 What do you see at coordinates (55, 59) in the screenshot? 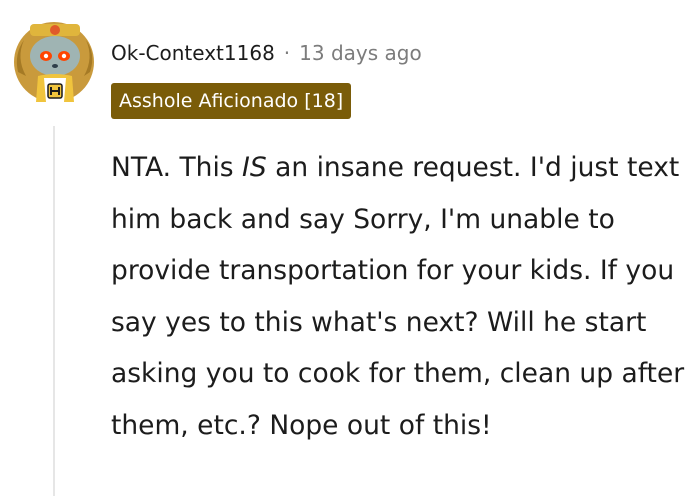
I see `snoo-avatar-icon` at bounding box center [55, 59].